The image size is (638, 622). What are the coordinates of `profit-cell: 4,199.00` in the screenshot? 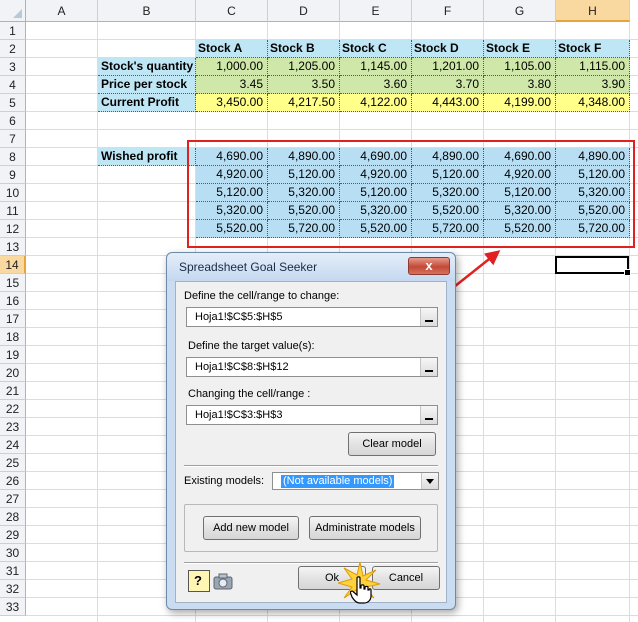 It's located at (520, 103).